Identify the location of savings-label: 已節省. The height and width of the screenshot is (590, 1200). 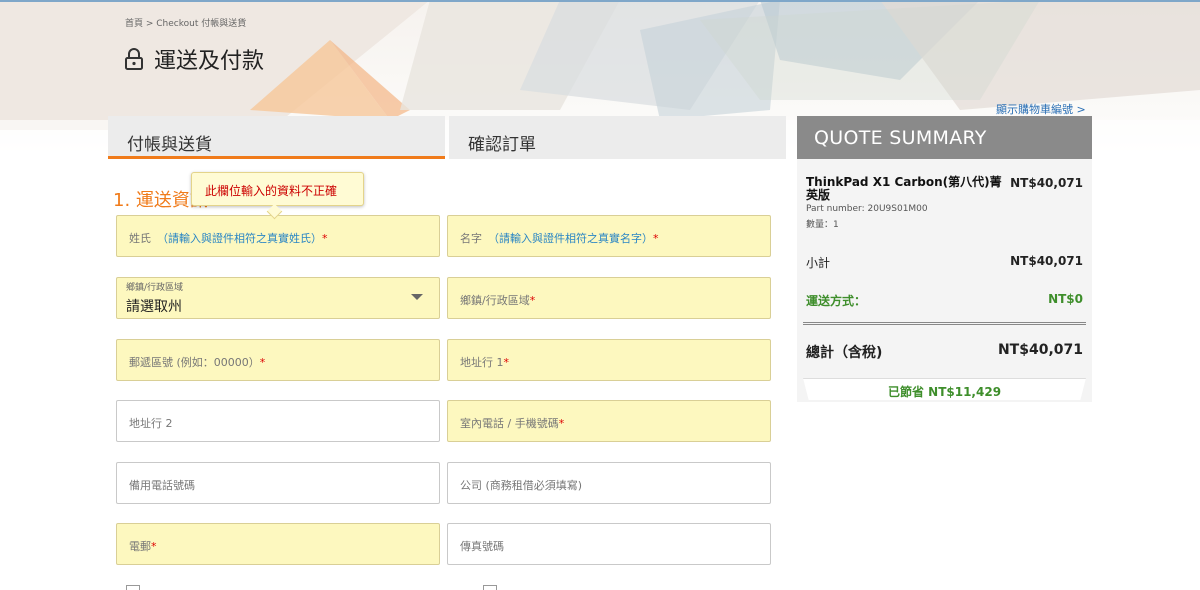
(905, 392).